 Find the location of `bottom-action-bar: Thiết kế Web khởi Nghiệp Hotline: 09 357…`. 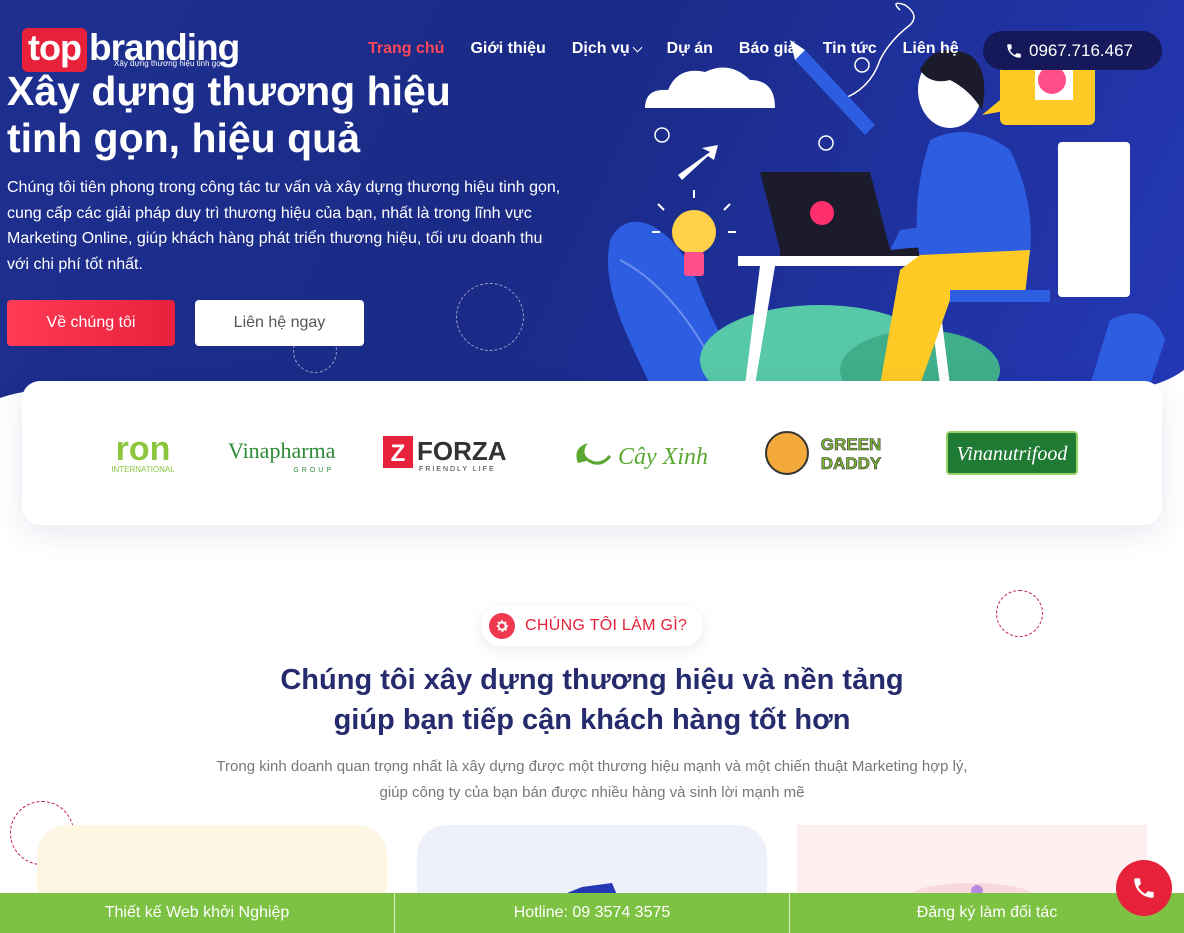

bottom-action-bar: Thiết kế Web khởi Nghiệp Hotline: 09 357… is located at coordinates (592, 913).